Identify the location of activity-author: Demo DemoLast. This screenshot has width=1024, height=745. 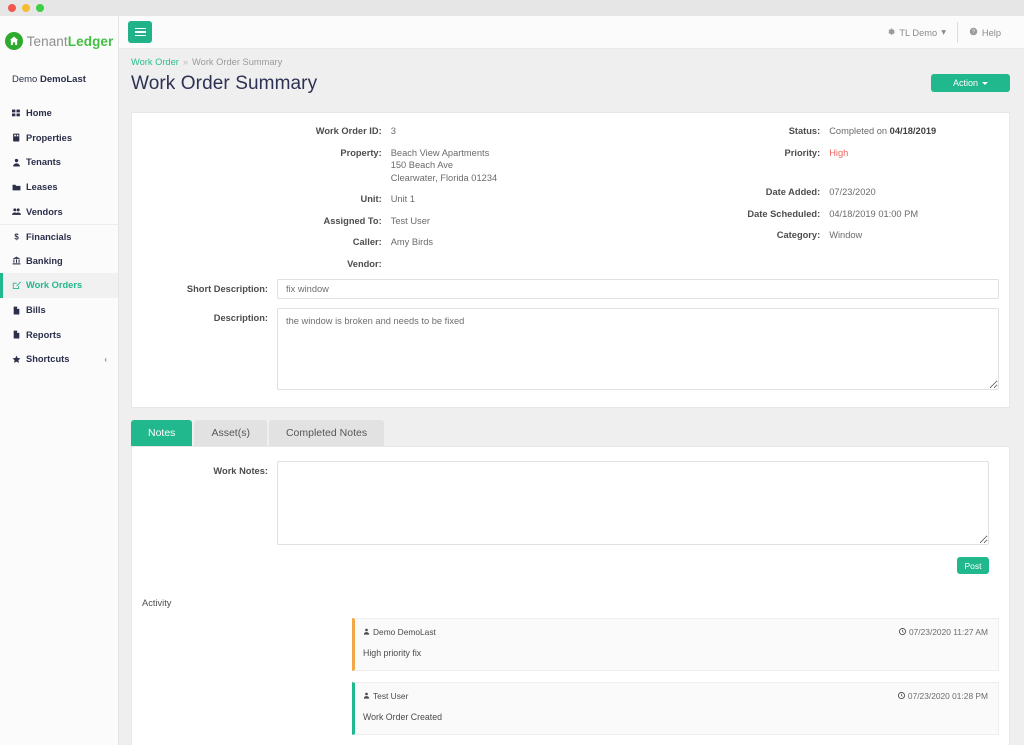
(399, 632).